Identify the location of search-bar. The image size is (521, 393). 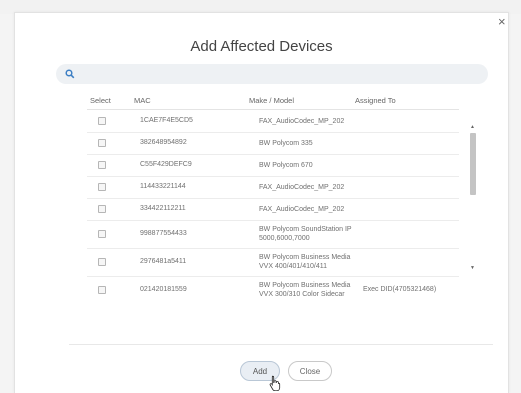
(272, 74).